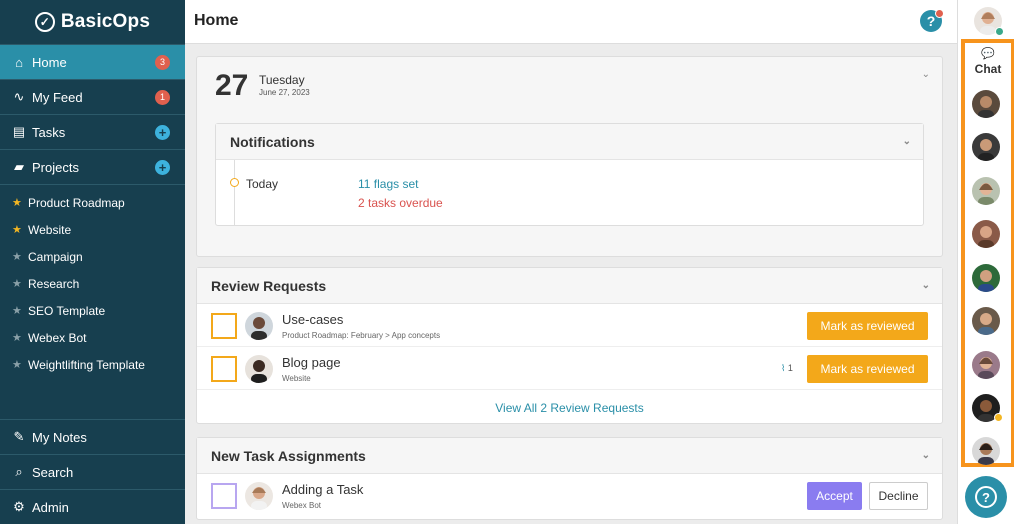 The width and height of the screenshot is (1014, 524). Describe the element at coordinates (834, 496) in the screenshot. I see `accept-button: Accept` at that location.